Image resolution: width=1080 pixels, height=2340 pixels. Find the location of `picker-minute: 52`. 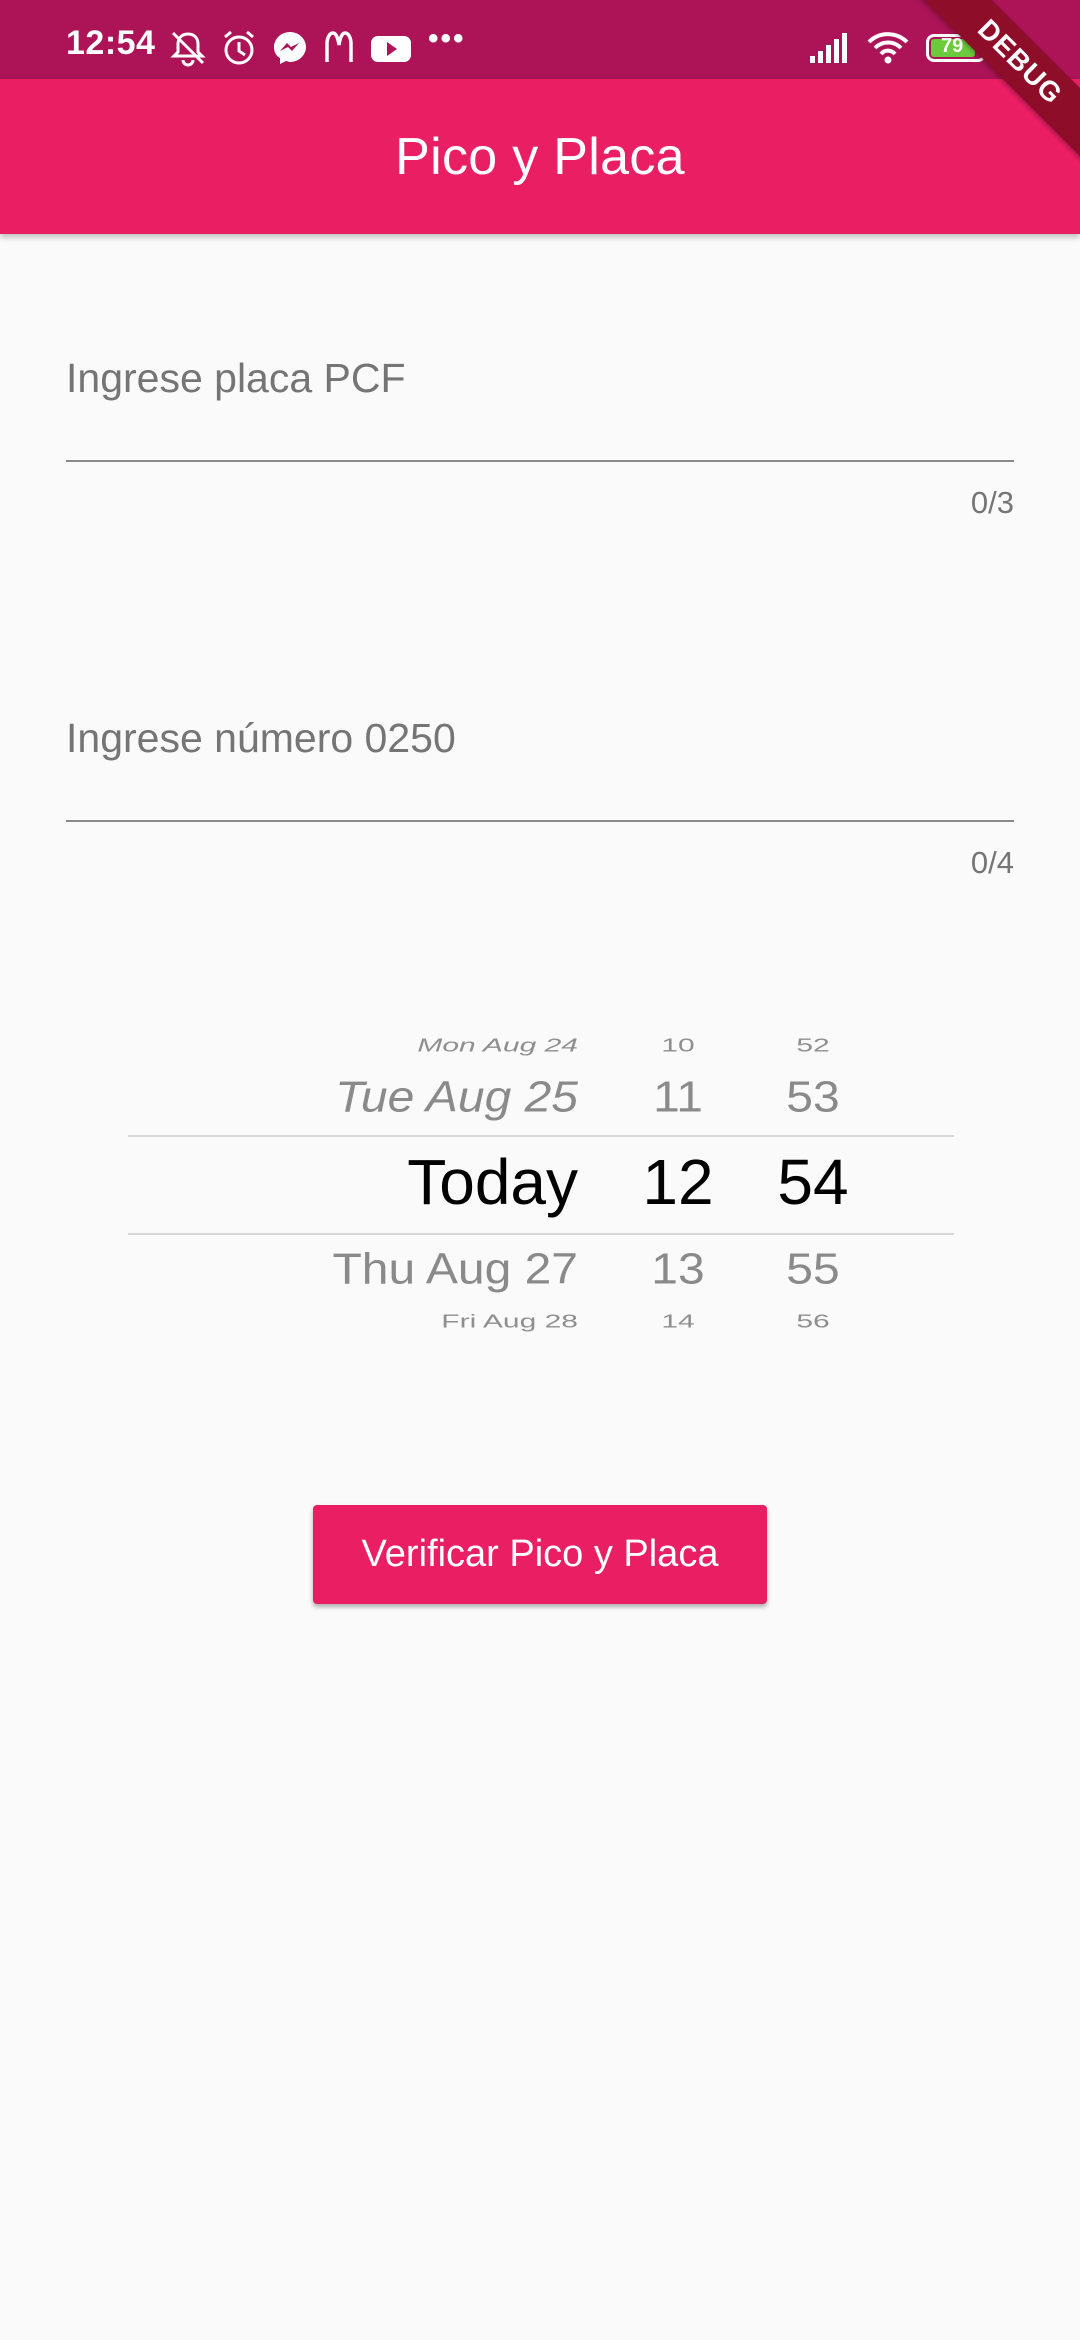

picker-minute: 52 is located at coordinates (813, 1046).